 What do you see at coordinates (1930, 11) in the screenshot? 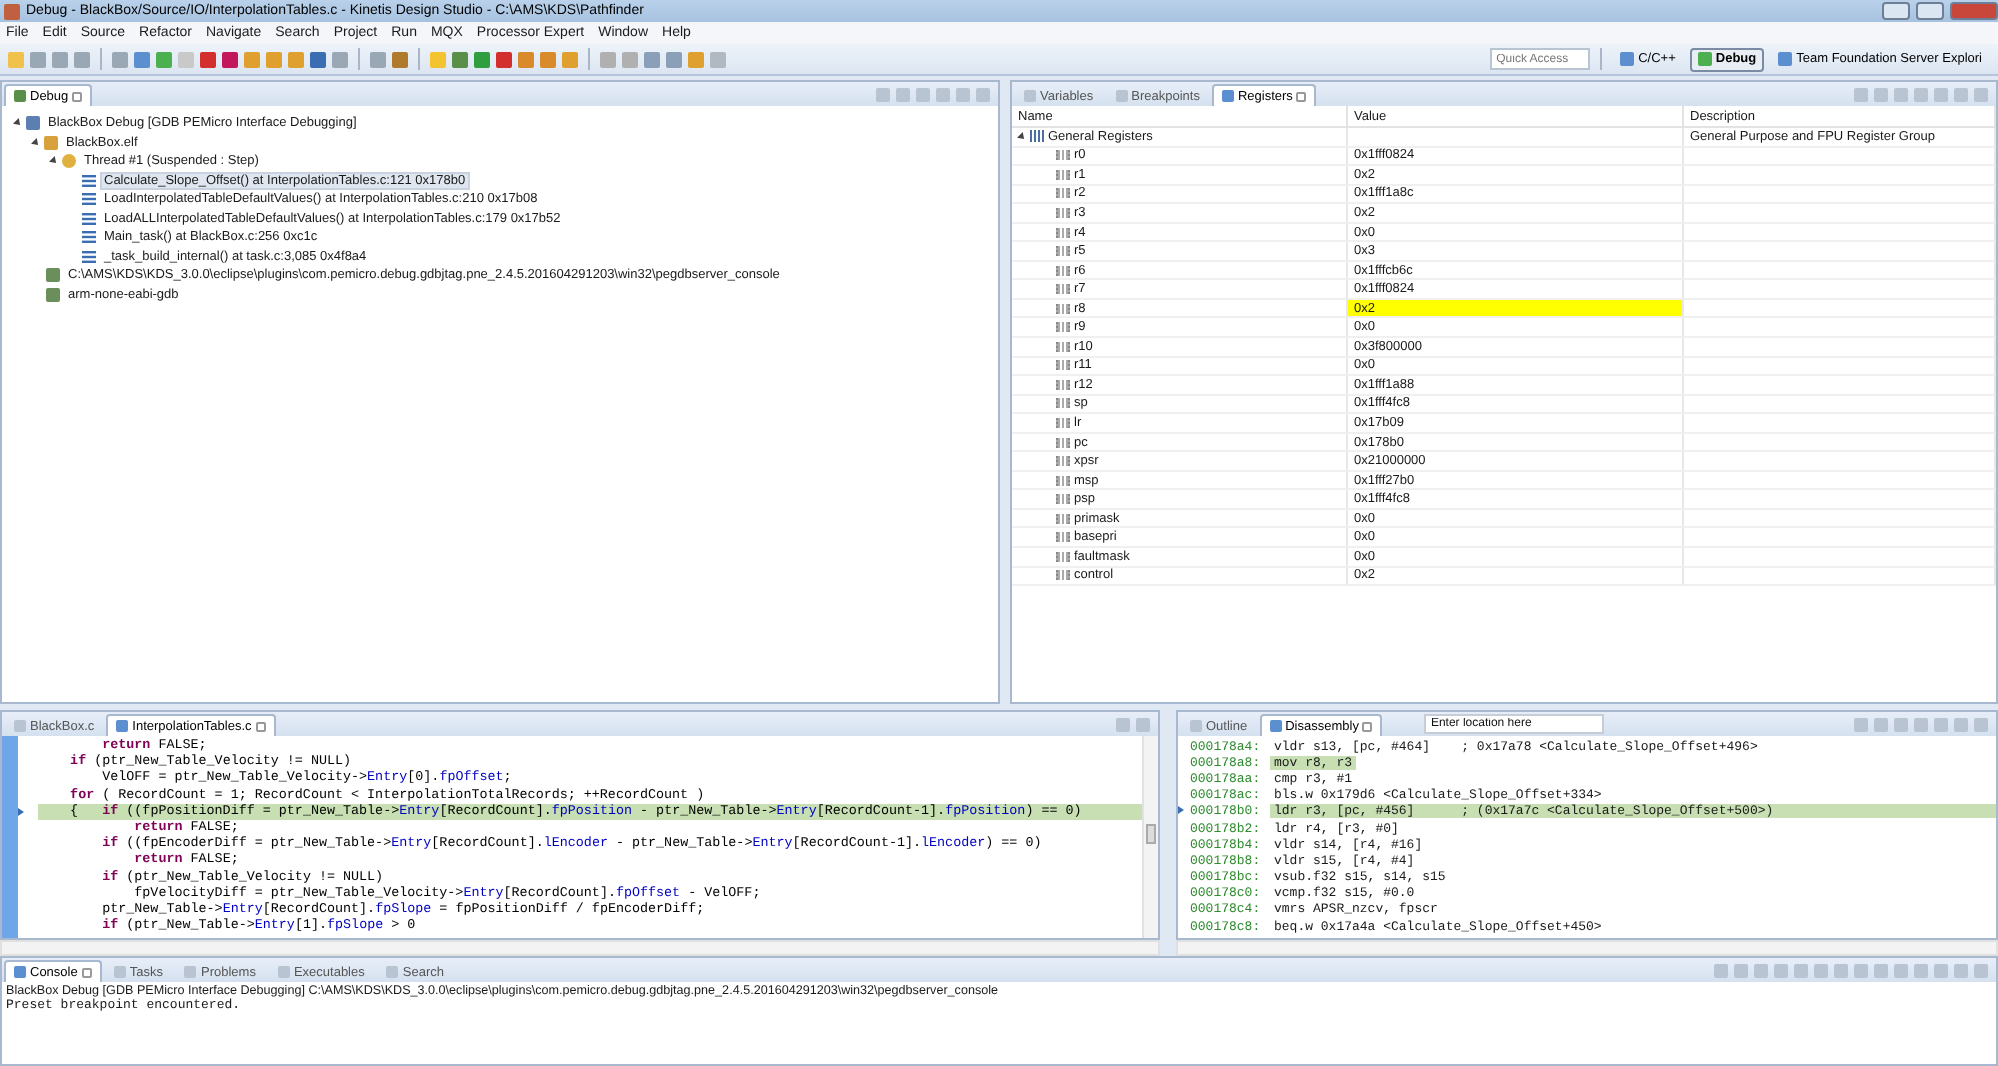
I see `maximize-button` at bounding box center [1930, 11].